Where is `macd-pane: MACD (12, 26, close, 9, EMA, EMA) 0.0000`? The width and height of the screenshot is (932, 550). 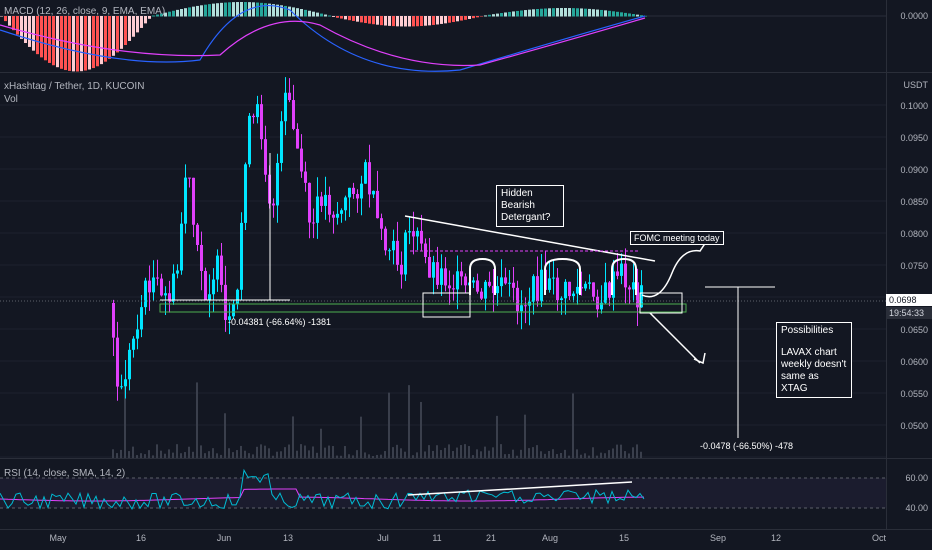 macd-pane: MACD (12, 26, close, 9, EMA, EMA) 0.0000 is located at coordinates (466, 36).